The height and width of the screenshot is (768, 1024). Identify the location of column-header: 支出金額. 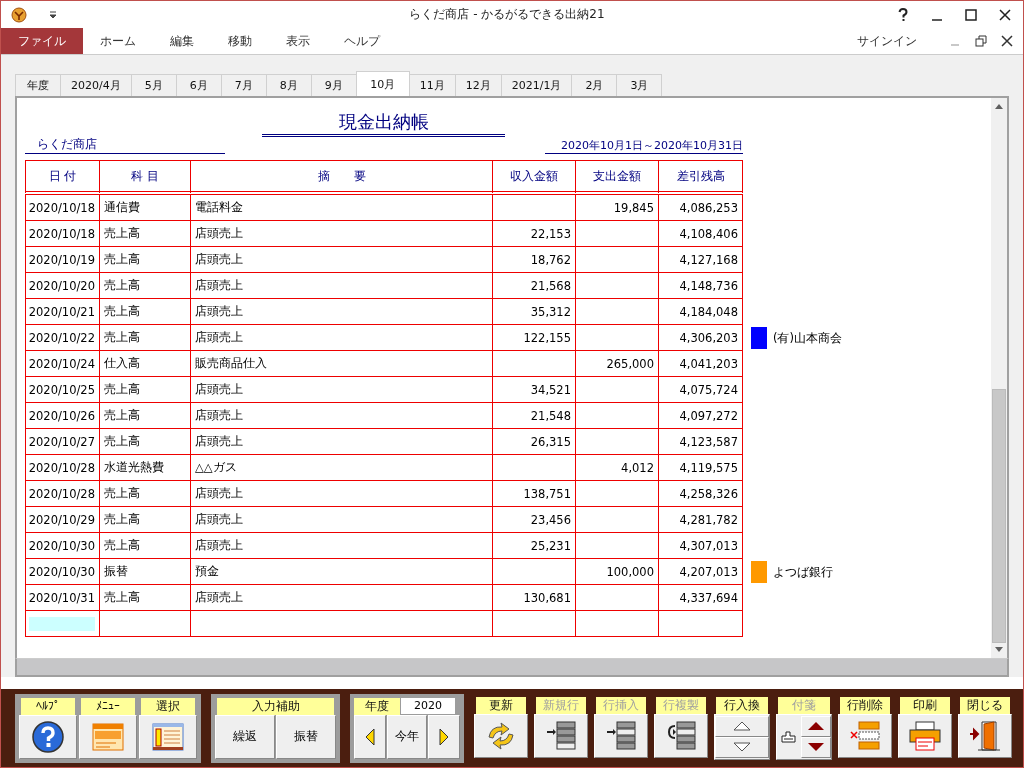
(617, 178).